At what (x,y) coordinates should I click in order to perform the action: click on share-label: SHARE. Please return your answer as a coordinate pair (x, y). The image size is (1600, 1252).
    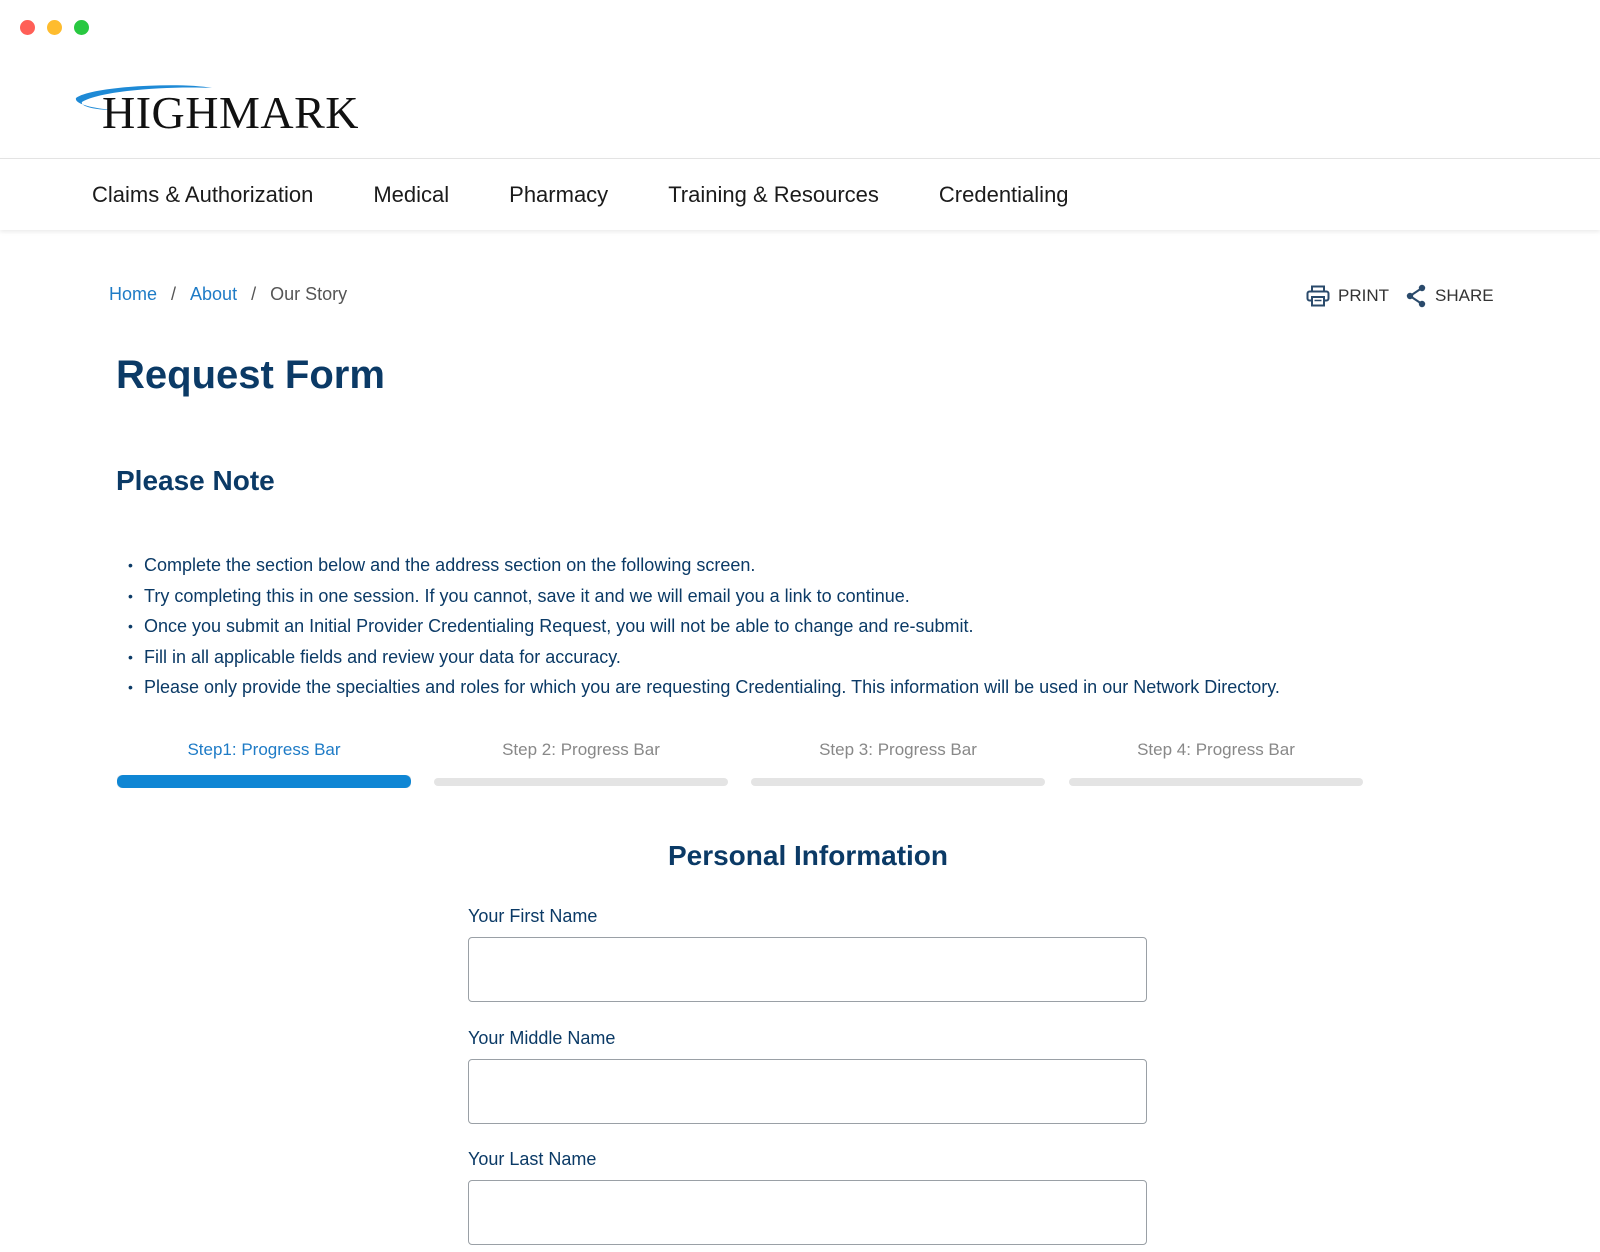
    Looking at the image, I should click on (1464, 295).